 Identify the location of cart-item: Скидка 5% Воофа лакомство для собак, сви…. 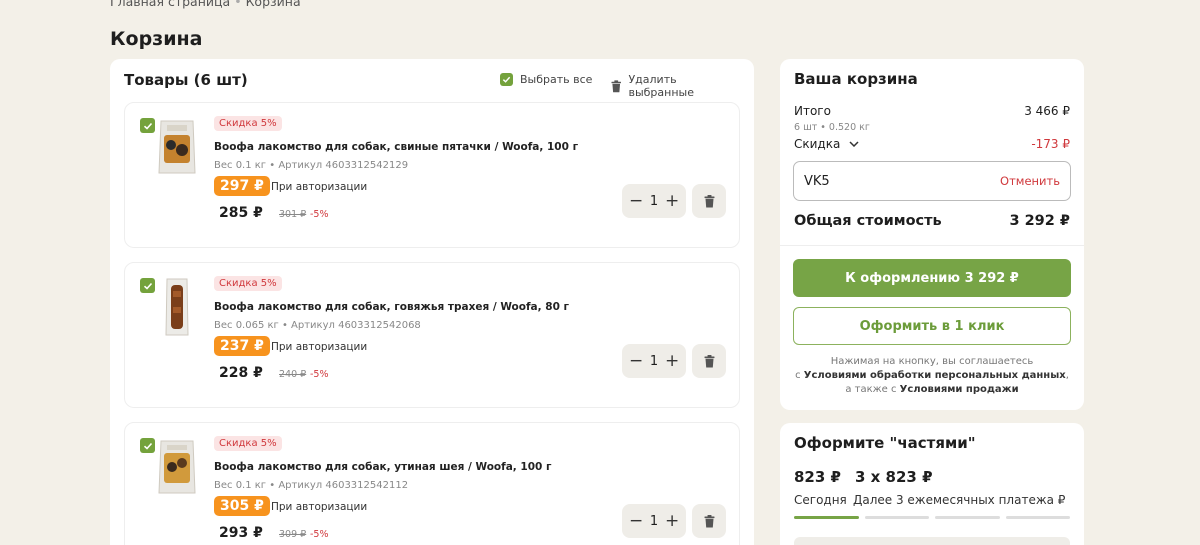
(432, 175).